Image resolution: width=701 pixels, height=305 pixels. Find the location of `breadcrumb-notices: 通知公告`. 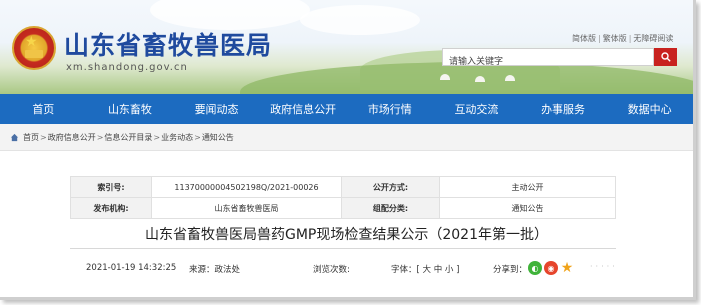

breadcrumb-notices: 通知公告 is located at coordinates (218, 137).